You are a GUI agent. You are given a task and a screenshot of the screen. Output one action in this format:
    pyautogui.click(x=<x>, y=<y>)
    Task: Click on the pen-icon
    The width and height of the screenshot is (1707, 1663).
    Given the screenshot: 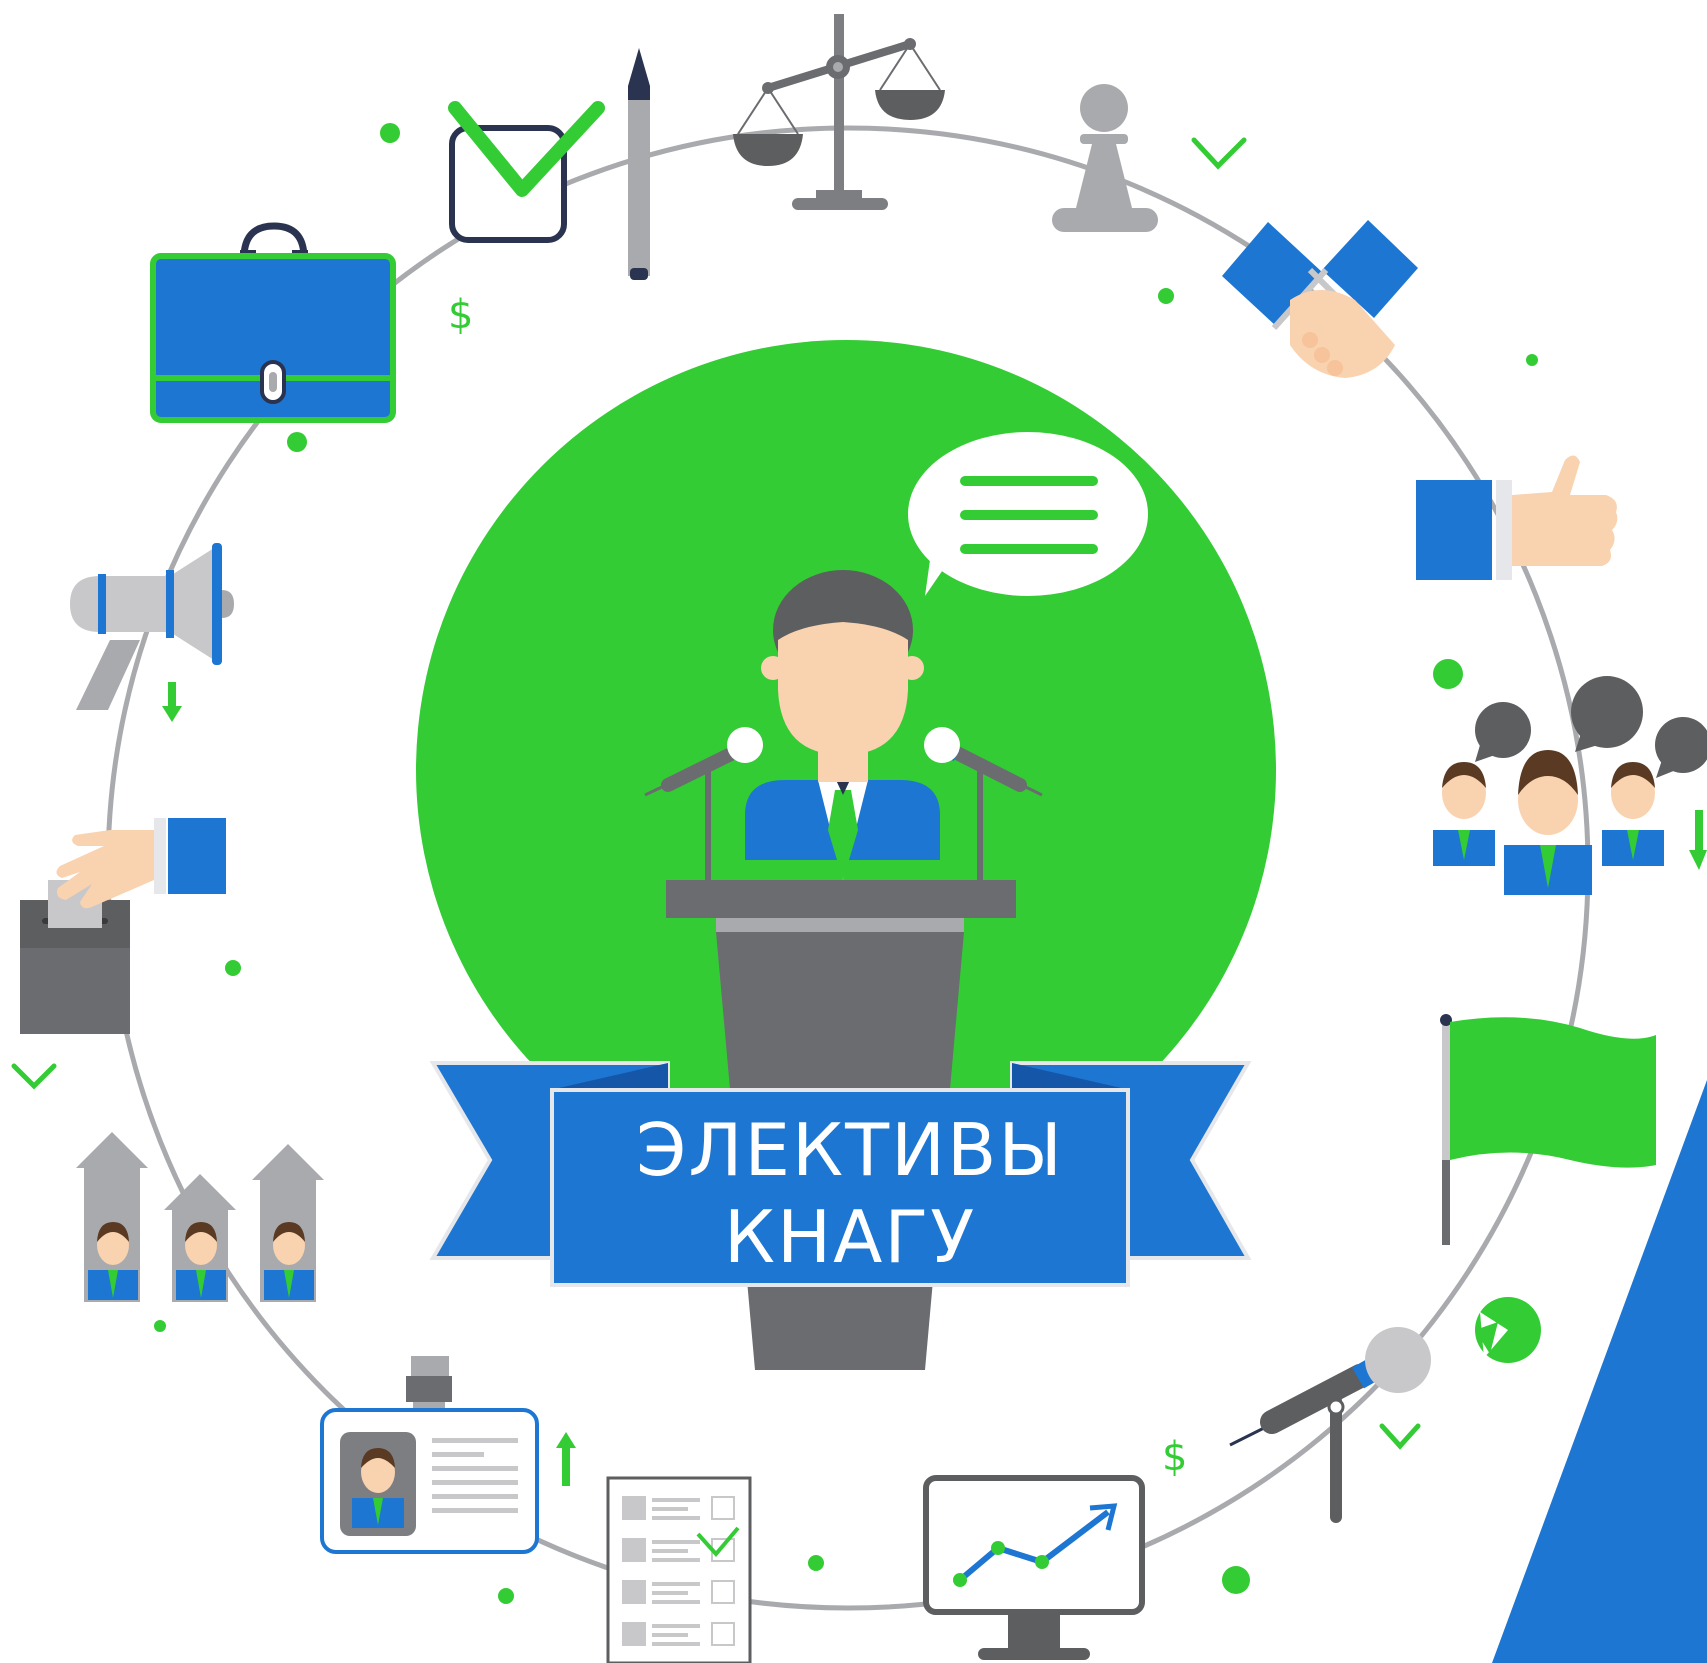 What is the action you would take?
    pyautogui.click(x=639, y=164)
    